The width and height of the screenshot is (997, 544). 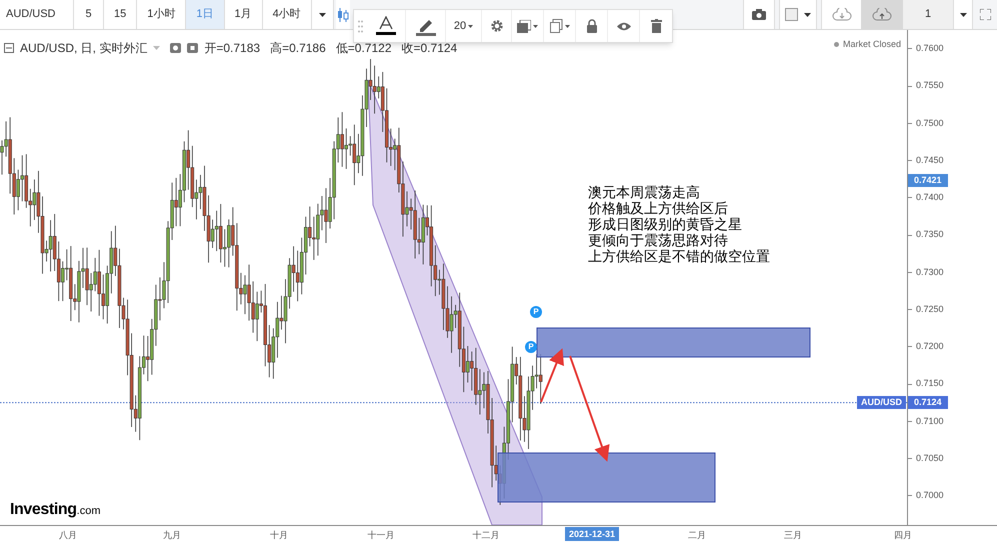 What do you see at coordinates (592, 534) in the screenshot?
I see `crosshair-date-label: 2021-12-31` at bounding box center [592, 534].